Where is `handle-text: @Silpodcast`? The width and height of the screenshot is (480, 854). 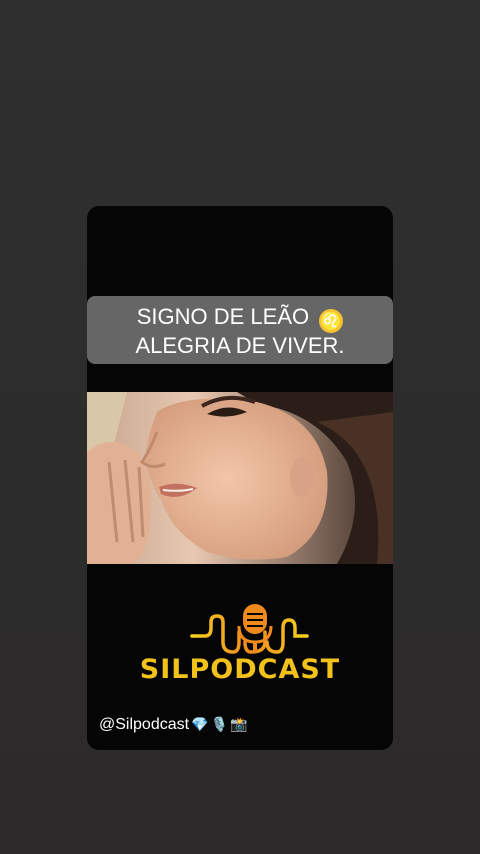
handle-text: @Silpodcast is located at coordinates (144, 724).